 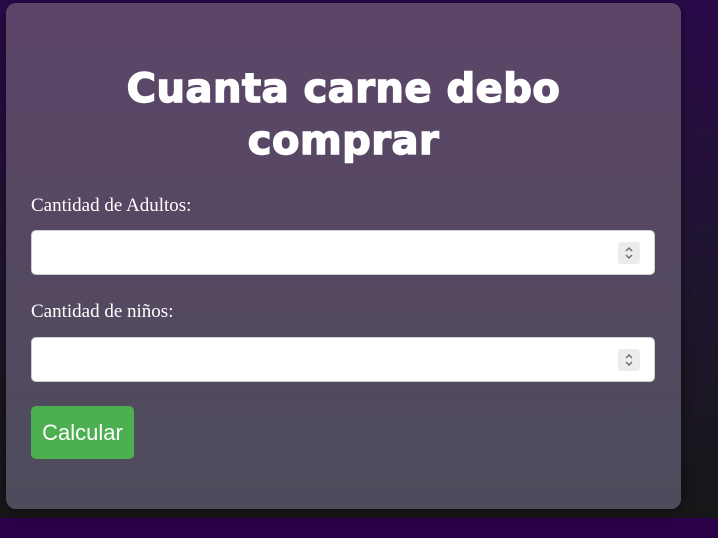 I want to click on adults-label: Cantidad de Adultos:, so click(x=111, y=205).